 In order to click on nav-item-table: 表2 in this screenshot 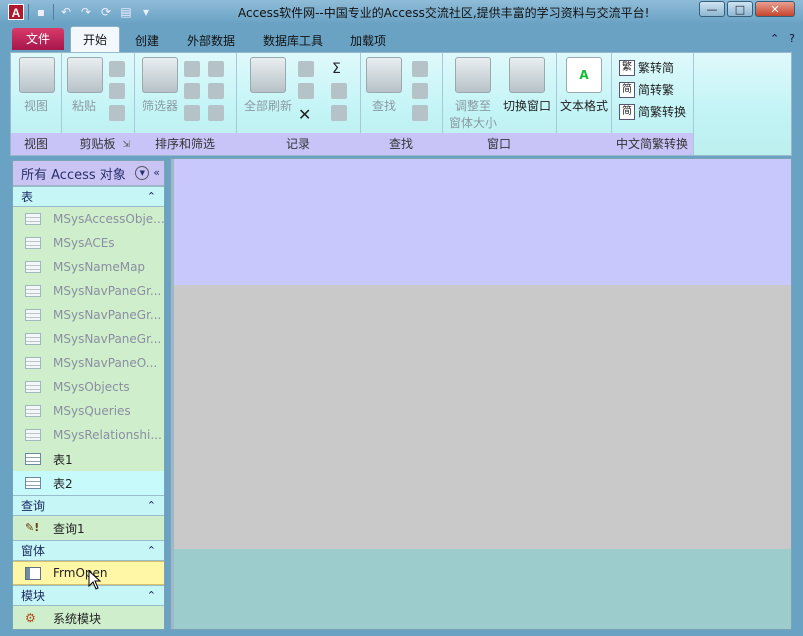, I will do `click(88, 483)`.